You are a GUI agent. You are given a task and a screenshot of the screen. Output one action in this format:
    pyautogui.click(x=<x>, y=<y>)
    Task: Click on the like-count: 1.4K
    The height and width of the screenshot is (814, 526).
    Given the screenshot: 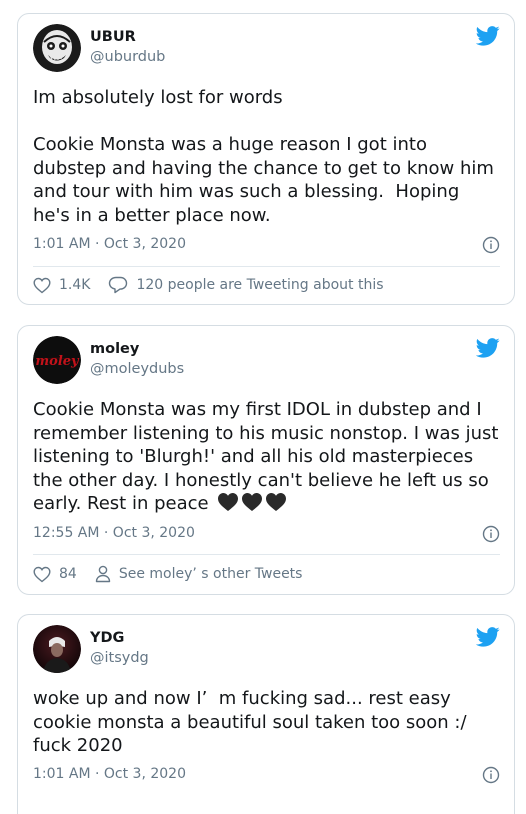 What is the action you would take?
    pyautogui.click(x=75, y=285)
    